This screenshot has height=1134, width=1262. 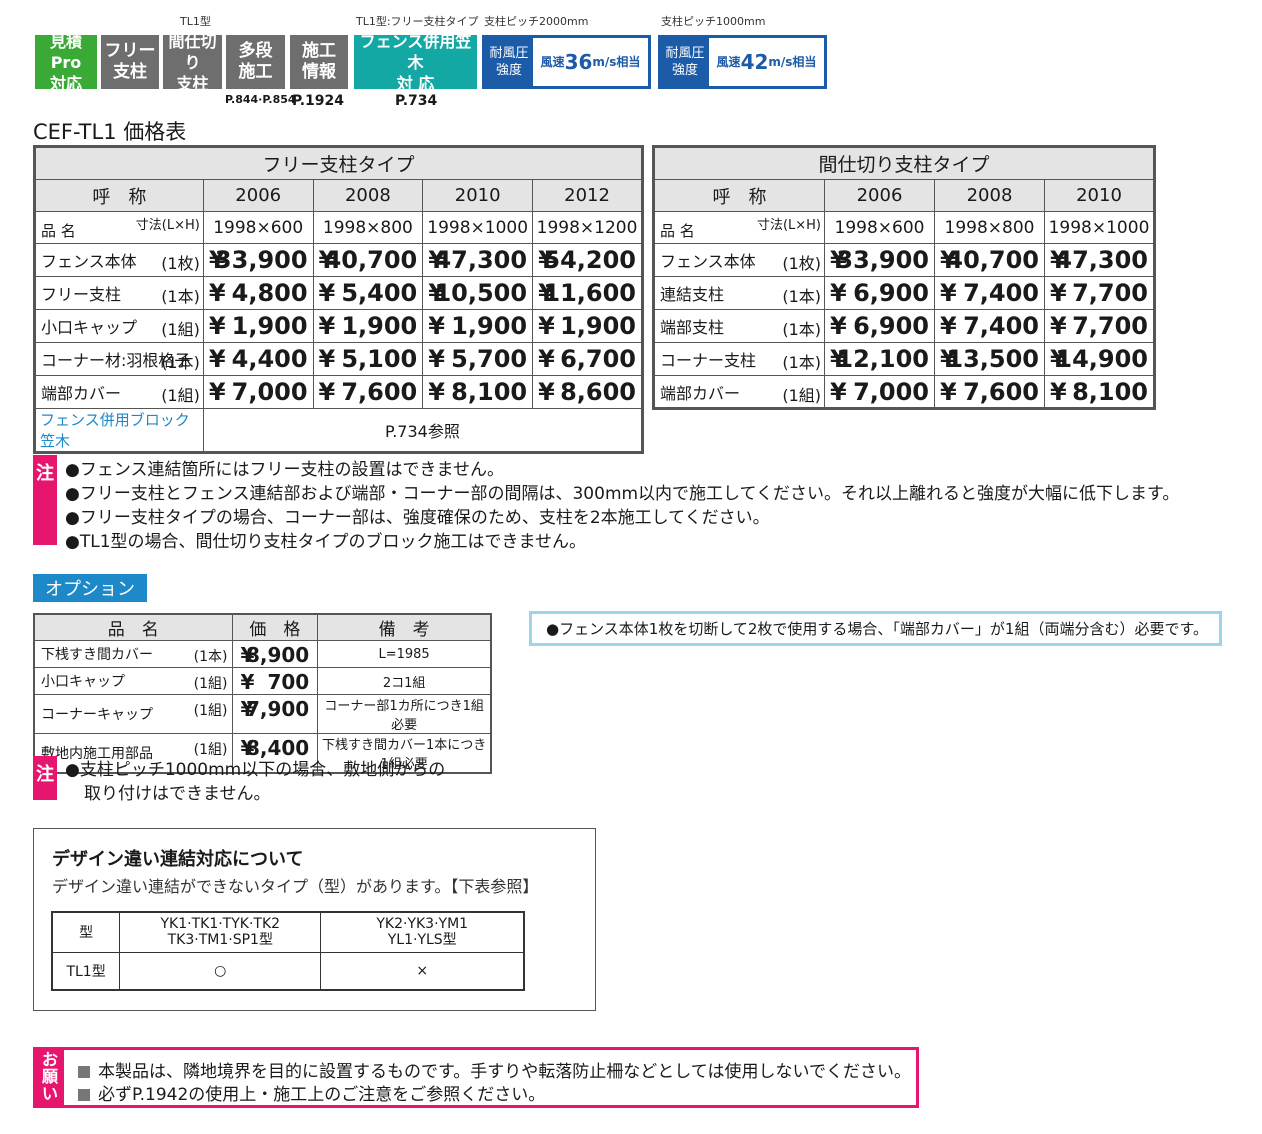 I want to click on design-ng-mark: ×, so click(x=422, y=971).